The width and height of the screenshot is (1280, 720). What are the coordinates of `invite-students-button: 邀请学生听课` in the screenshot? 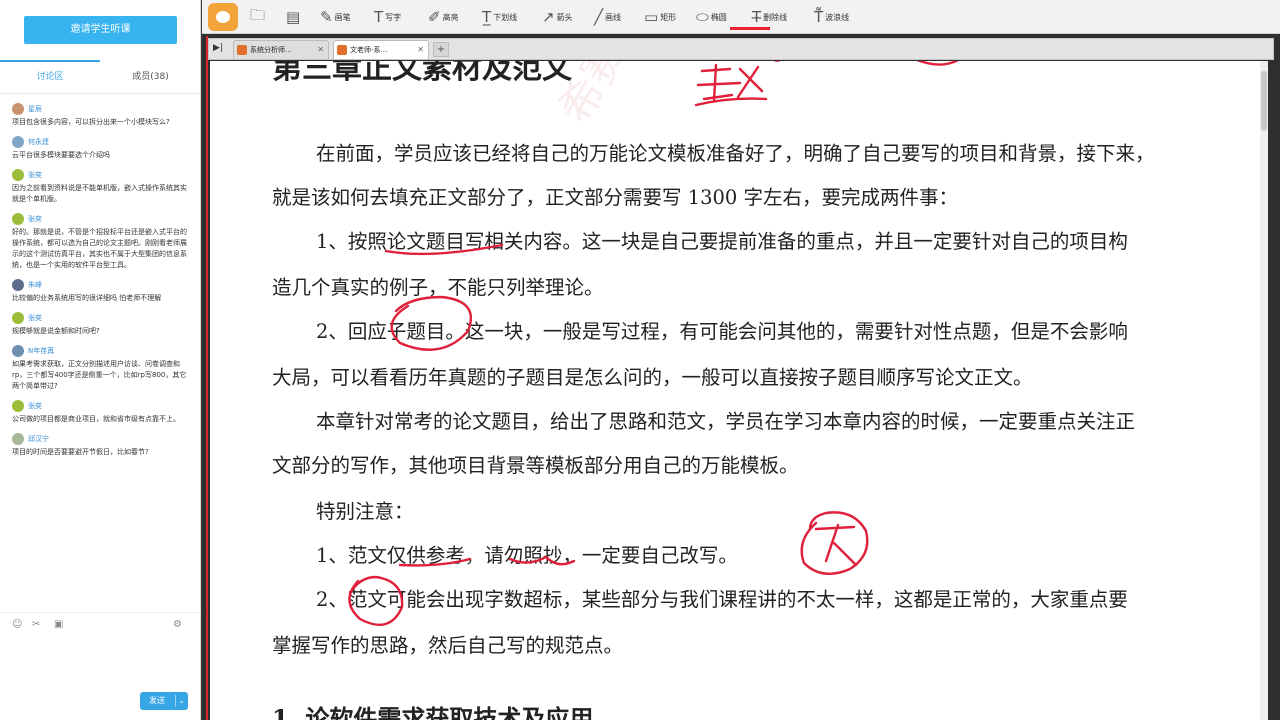 It's located at (100, 30).